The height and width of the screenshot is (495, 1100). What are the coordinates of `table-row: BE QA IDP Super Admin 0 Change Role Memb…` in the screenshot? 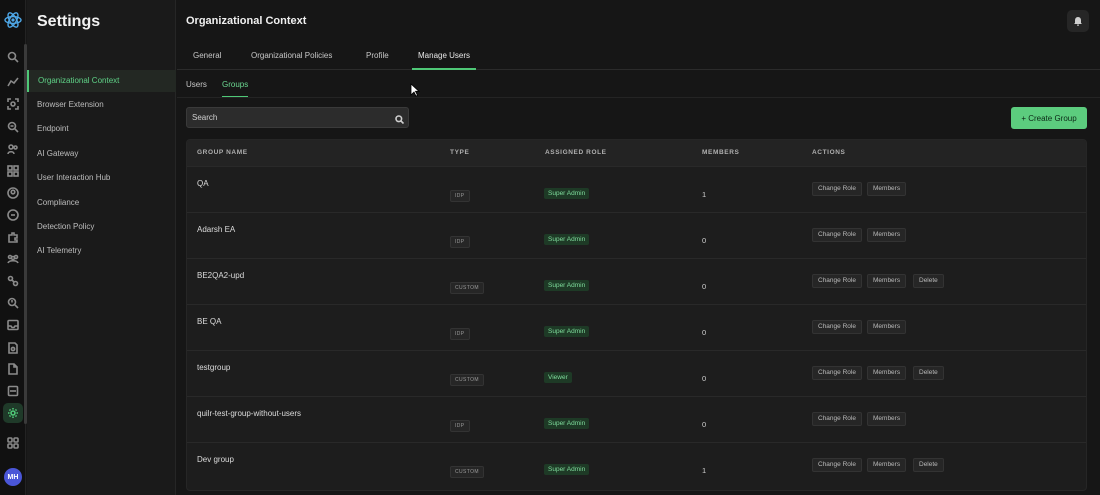 It's located at (636, 327).